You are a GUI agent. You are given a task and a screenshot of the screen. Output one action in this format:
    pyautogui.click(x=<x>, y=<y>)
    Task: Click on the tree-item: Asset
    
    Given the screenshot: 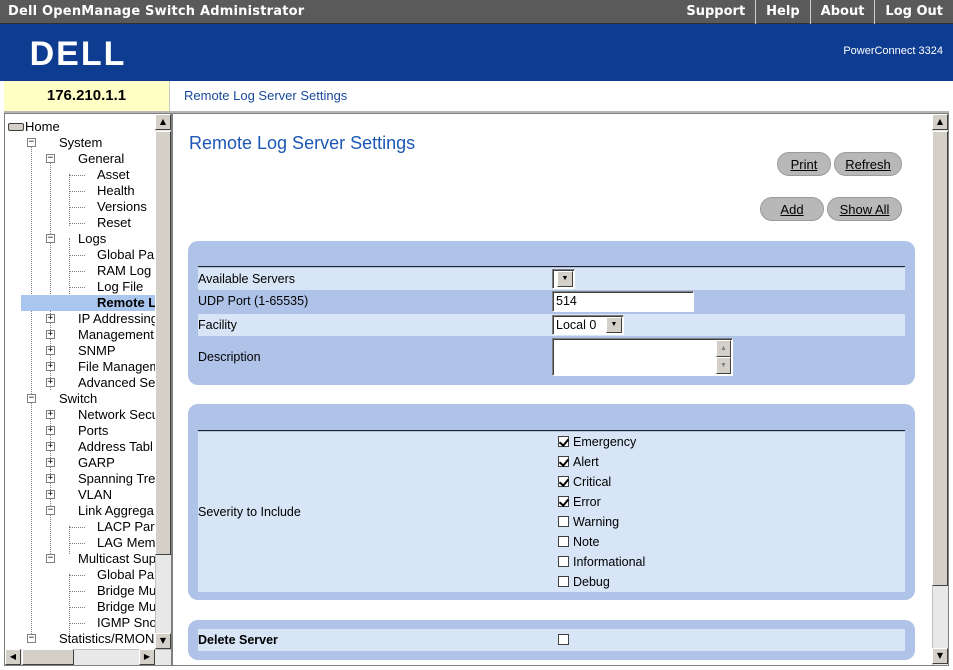 What is the action you would take?
    pyautogui.click(x=113, y=175)
    